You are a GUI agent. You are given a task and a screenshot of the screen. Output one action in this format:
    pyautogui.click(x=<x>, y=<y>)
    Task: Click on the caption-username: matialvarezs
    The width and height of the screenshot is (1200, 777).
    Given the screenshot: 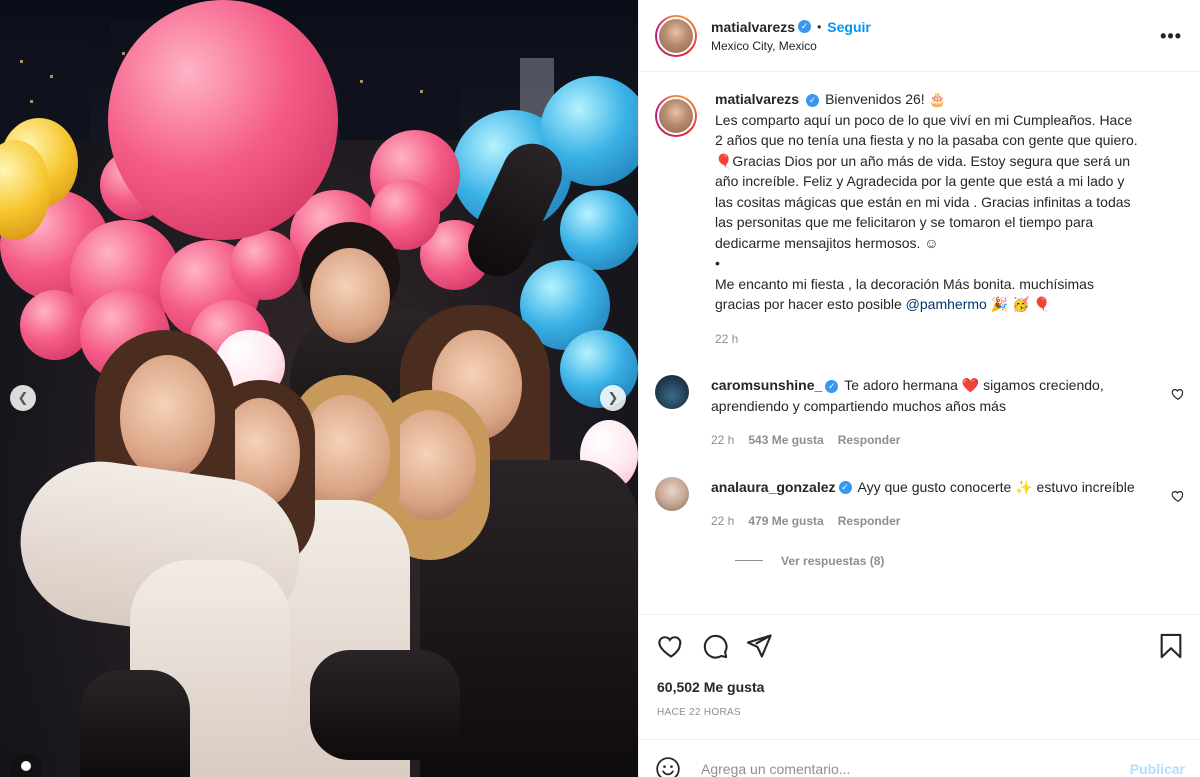 What is the action you would take?
    pyautogui.click(x=757, y=99)
    